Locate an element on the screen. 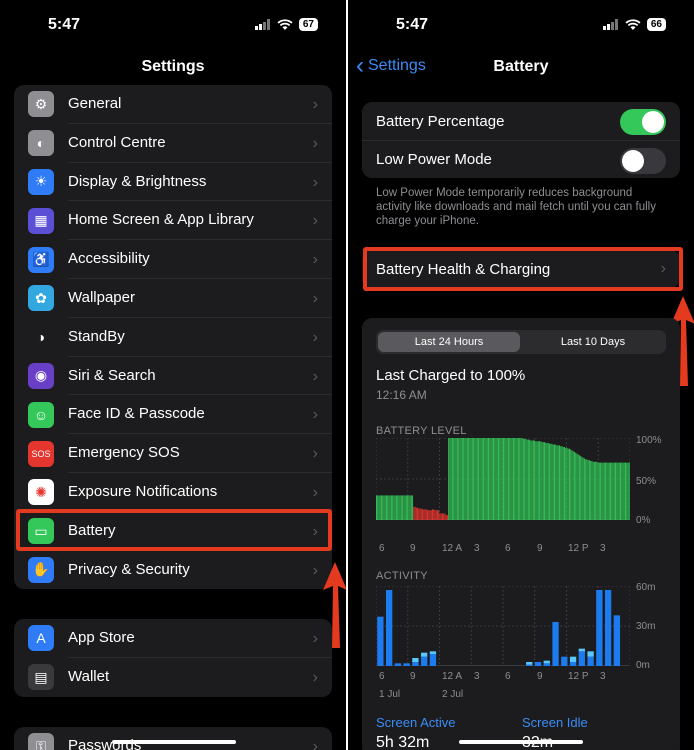  key-icon: ⚿ is located at coordinates (41, 741).